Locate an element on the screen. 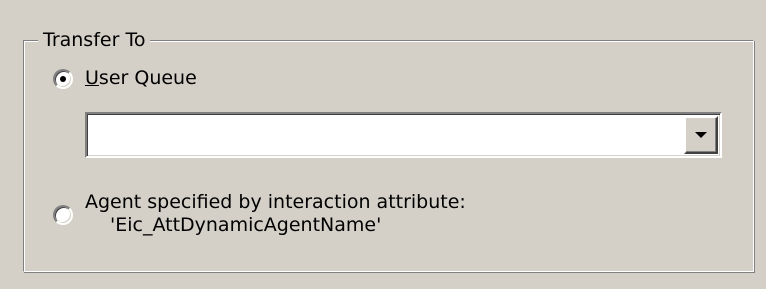  user-queue-combobox is located at coordinates (403, 135).